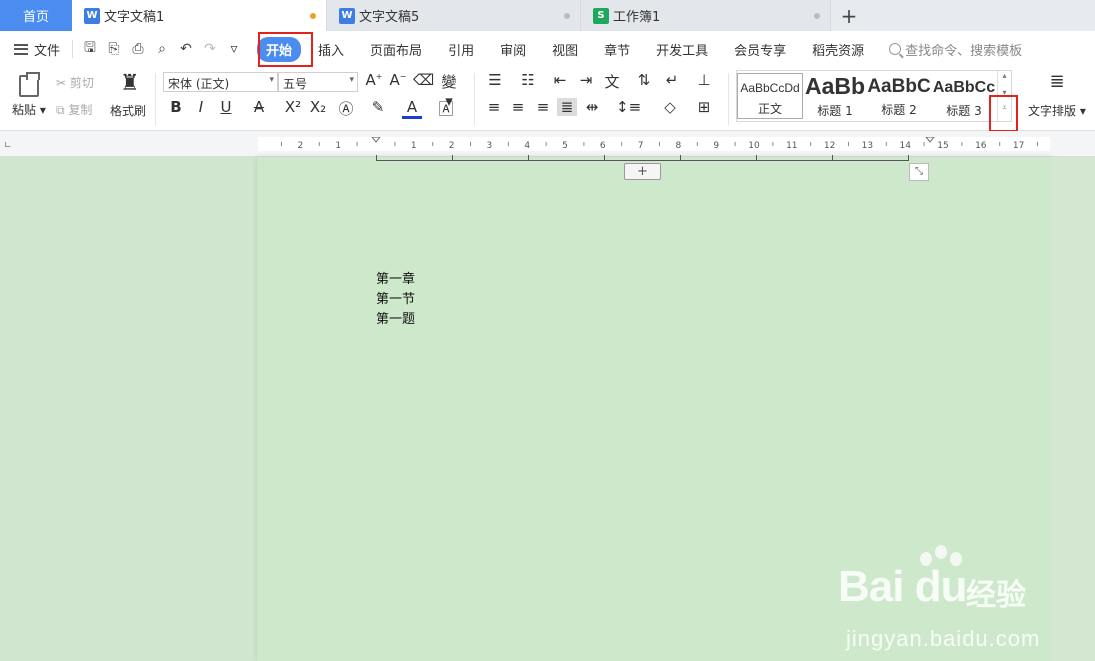 The image size is (1095, 661). What do you see at coordinates (617, 49) in the screenshot?
I see `tab-section: 章节` at bounding box center [617, 49].